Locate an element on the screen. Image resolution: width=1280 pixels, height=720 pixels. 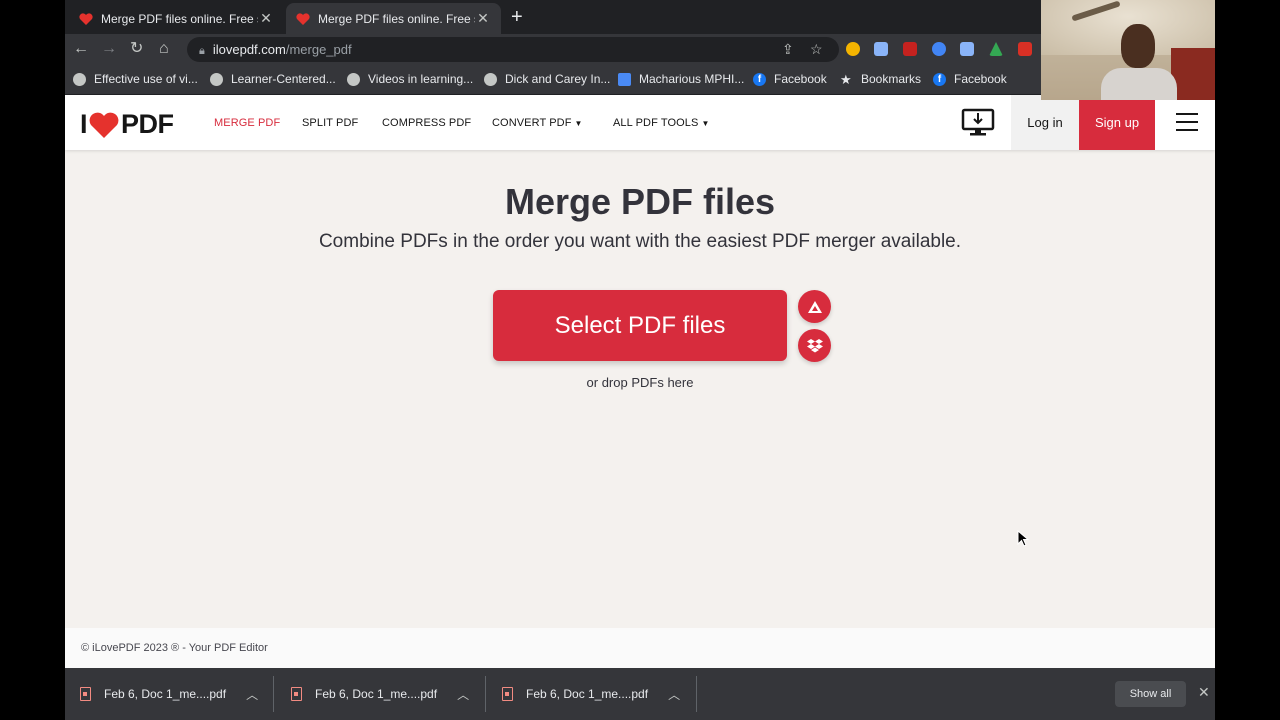
presenter-head is located at coordinates (1138, 46).